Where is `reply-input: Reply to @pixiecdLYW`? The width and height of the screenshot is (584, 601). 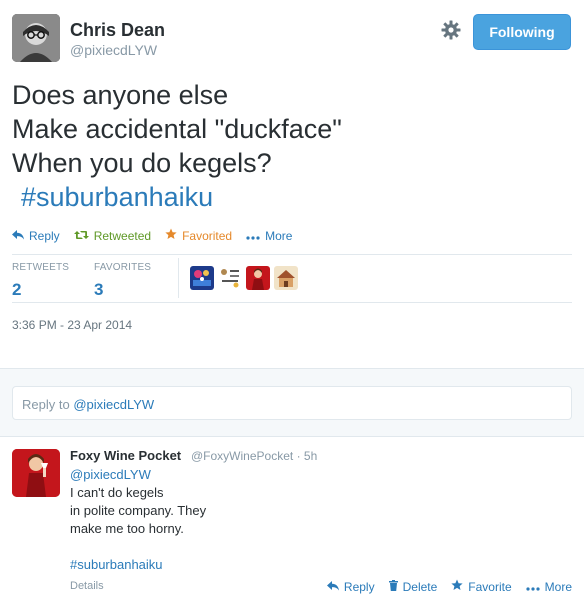
reply-input: Reply to @pixiecdLYW is located at coordinates (292, 403).